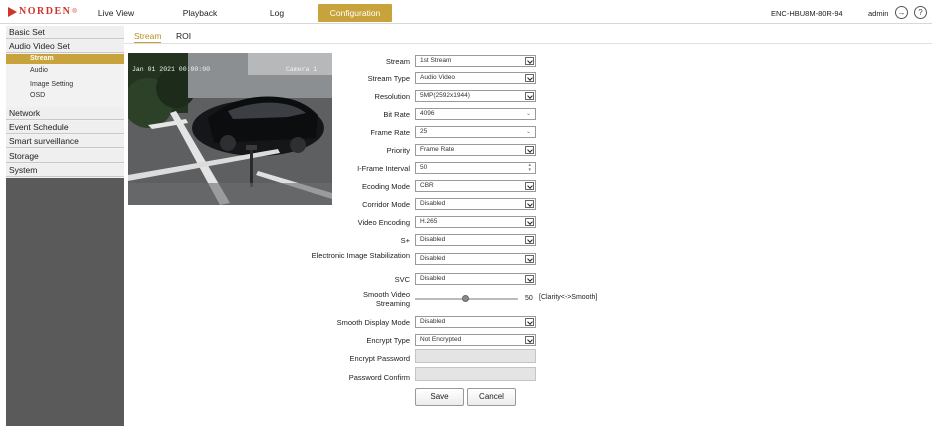  What do you see at coordinates (465, 298) in the screenshot?
I see `slider-handle` at bounding box center [465, 298].